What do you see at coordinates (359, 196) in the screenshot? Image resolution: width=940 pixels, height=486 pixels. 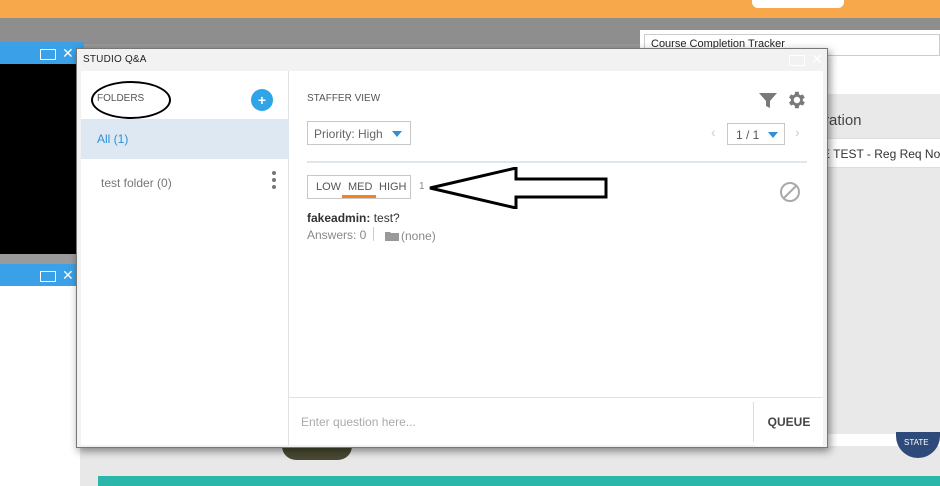 I see `priority-selected-indicator` at bounding box center [359, 196].